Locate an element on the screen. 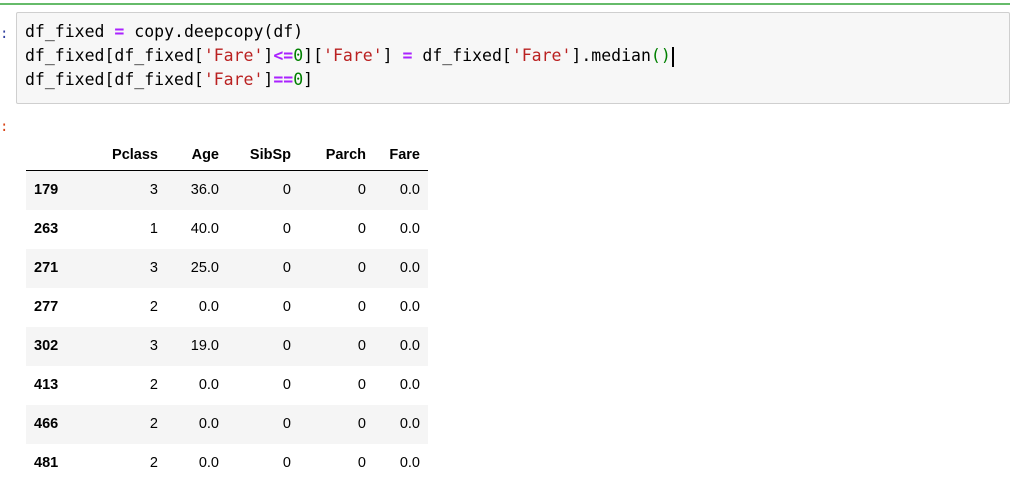  table-cell: 25.0 is located at coordinates (196, 268).